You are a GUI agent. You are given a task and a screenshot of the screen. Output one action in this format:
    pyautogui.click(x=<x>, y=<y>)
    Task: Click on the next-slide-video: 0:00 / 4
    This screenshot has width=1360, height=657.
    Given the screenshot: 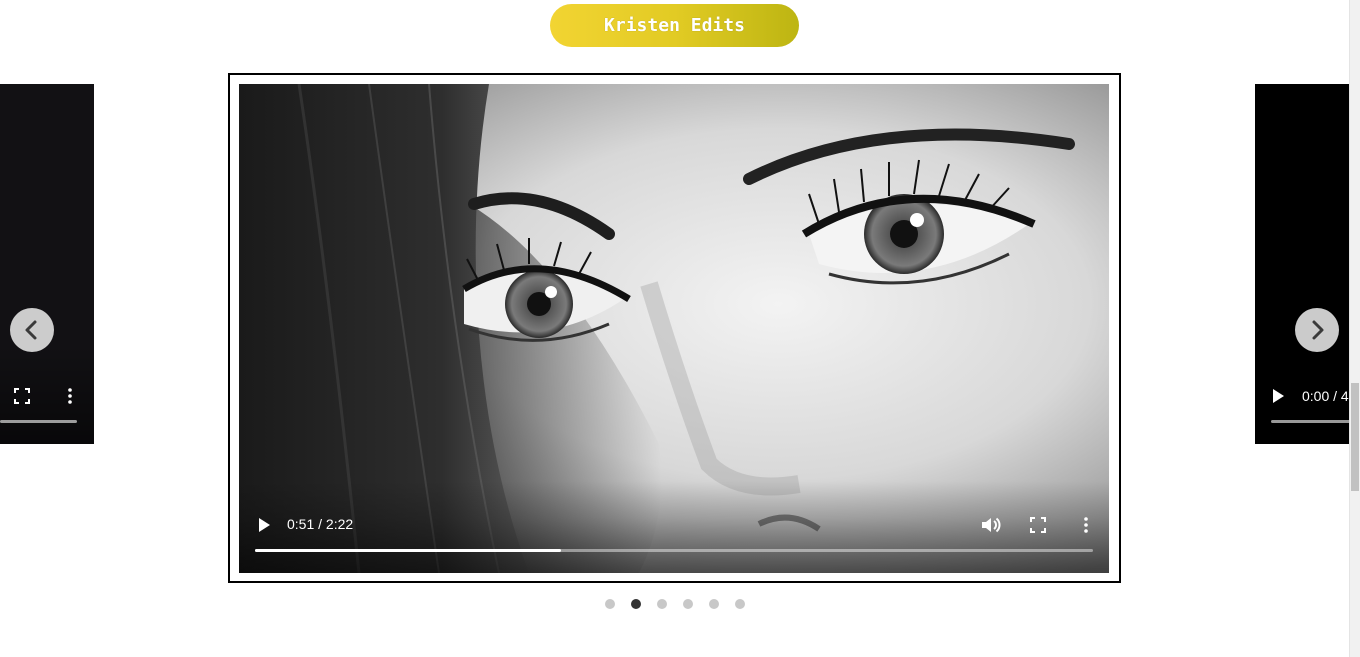 What is the action you would take?
    pyautogui.click(x=1302, y=264)
    